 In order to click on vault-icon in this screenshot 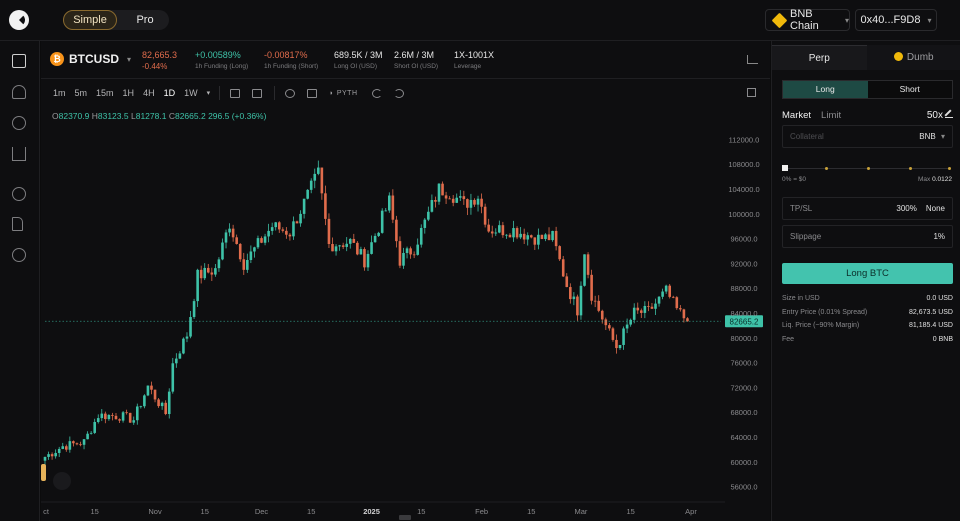, I will do `click(19, 92)`.